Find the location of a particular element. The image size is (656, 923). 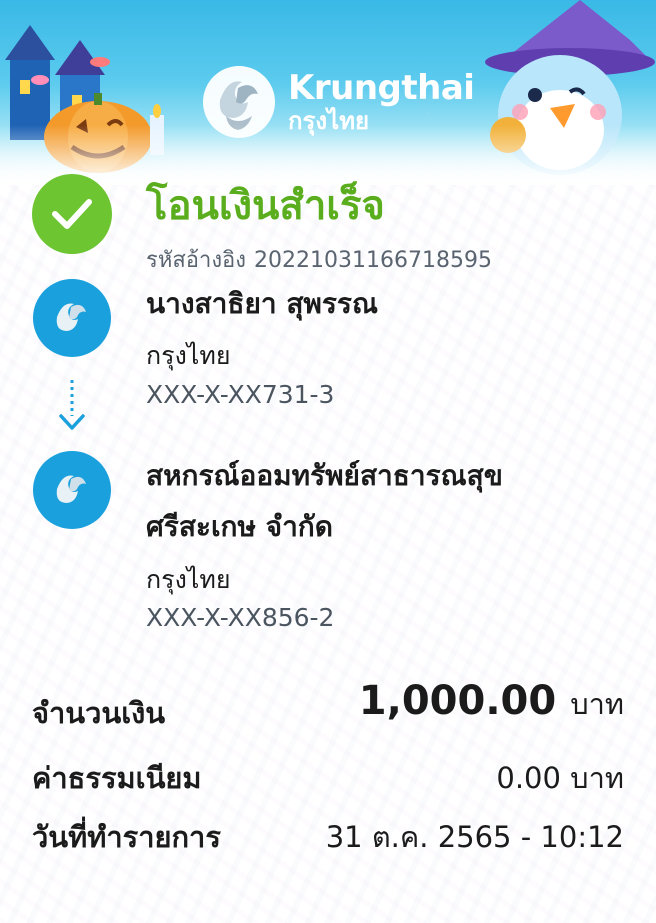

amount-unit: บาท is located at coordinates (597, 704).